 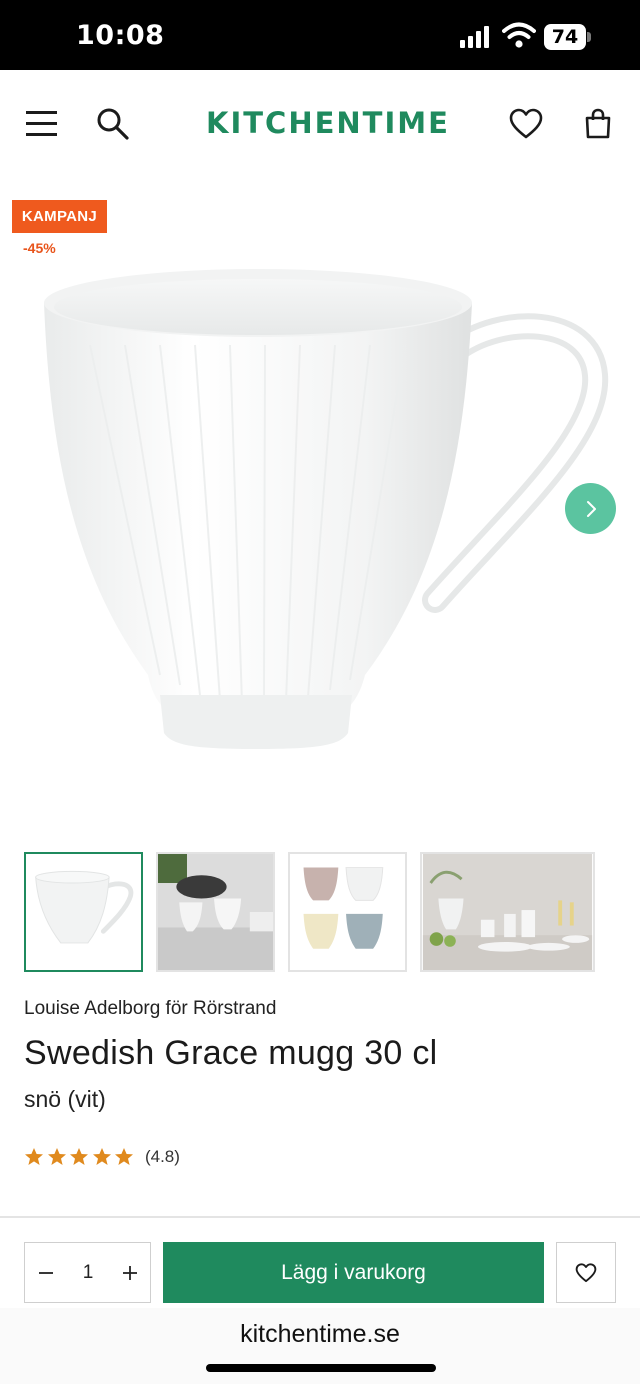 What do you see at coordinates (59, 216) in the screenshot?
I see `campaign-badge: KAMPANJ` at bounding box center [59, 216].